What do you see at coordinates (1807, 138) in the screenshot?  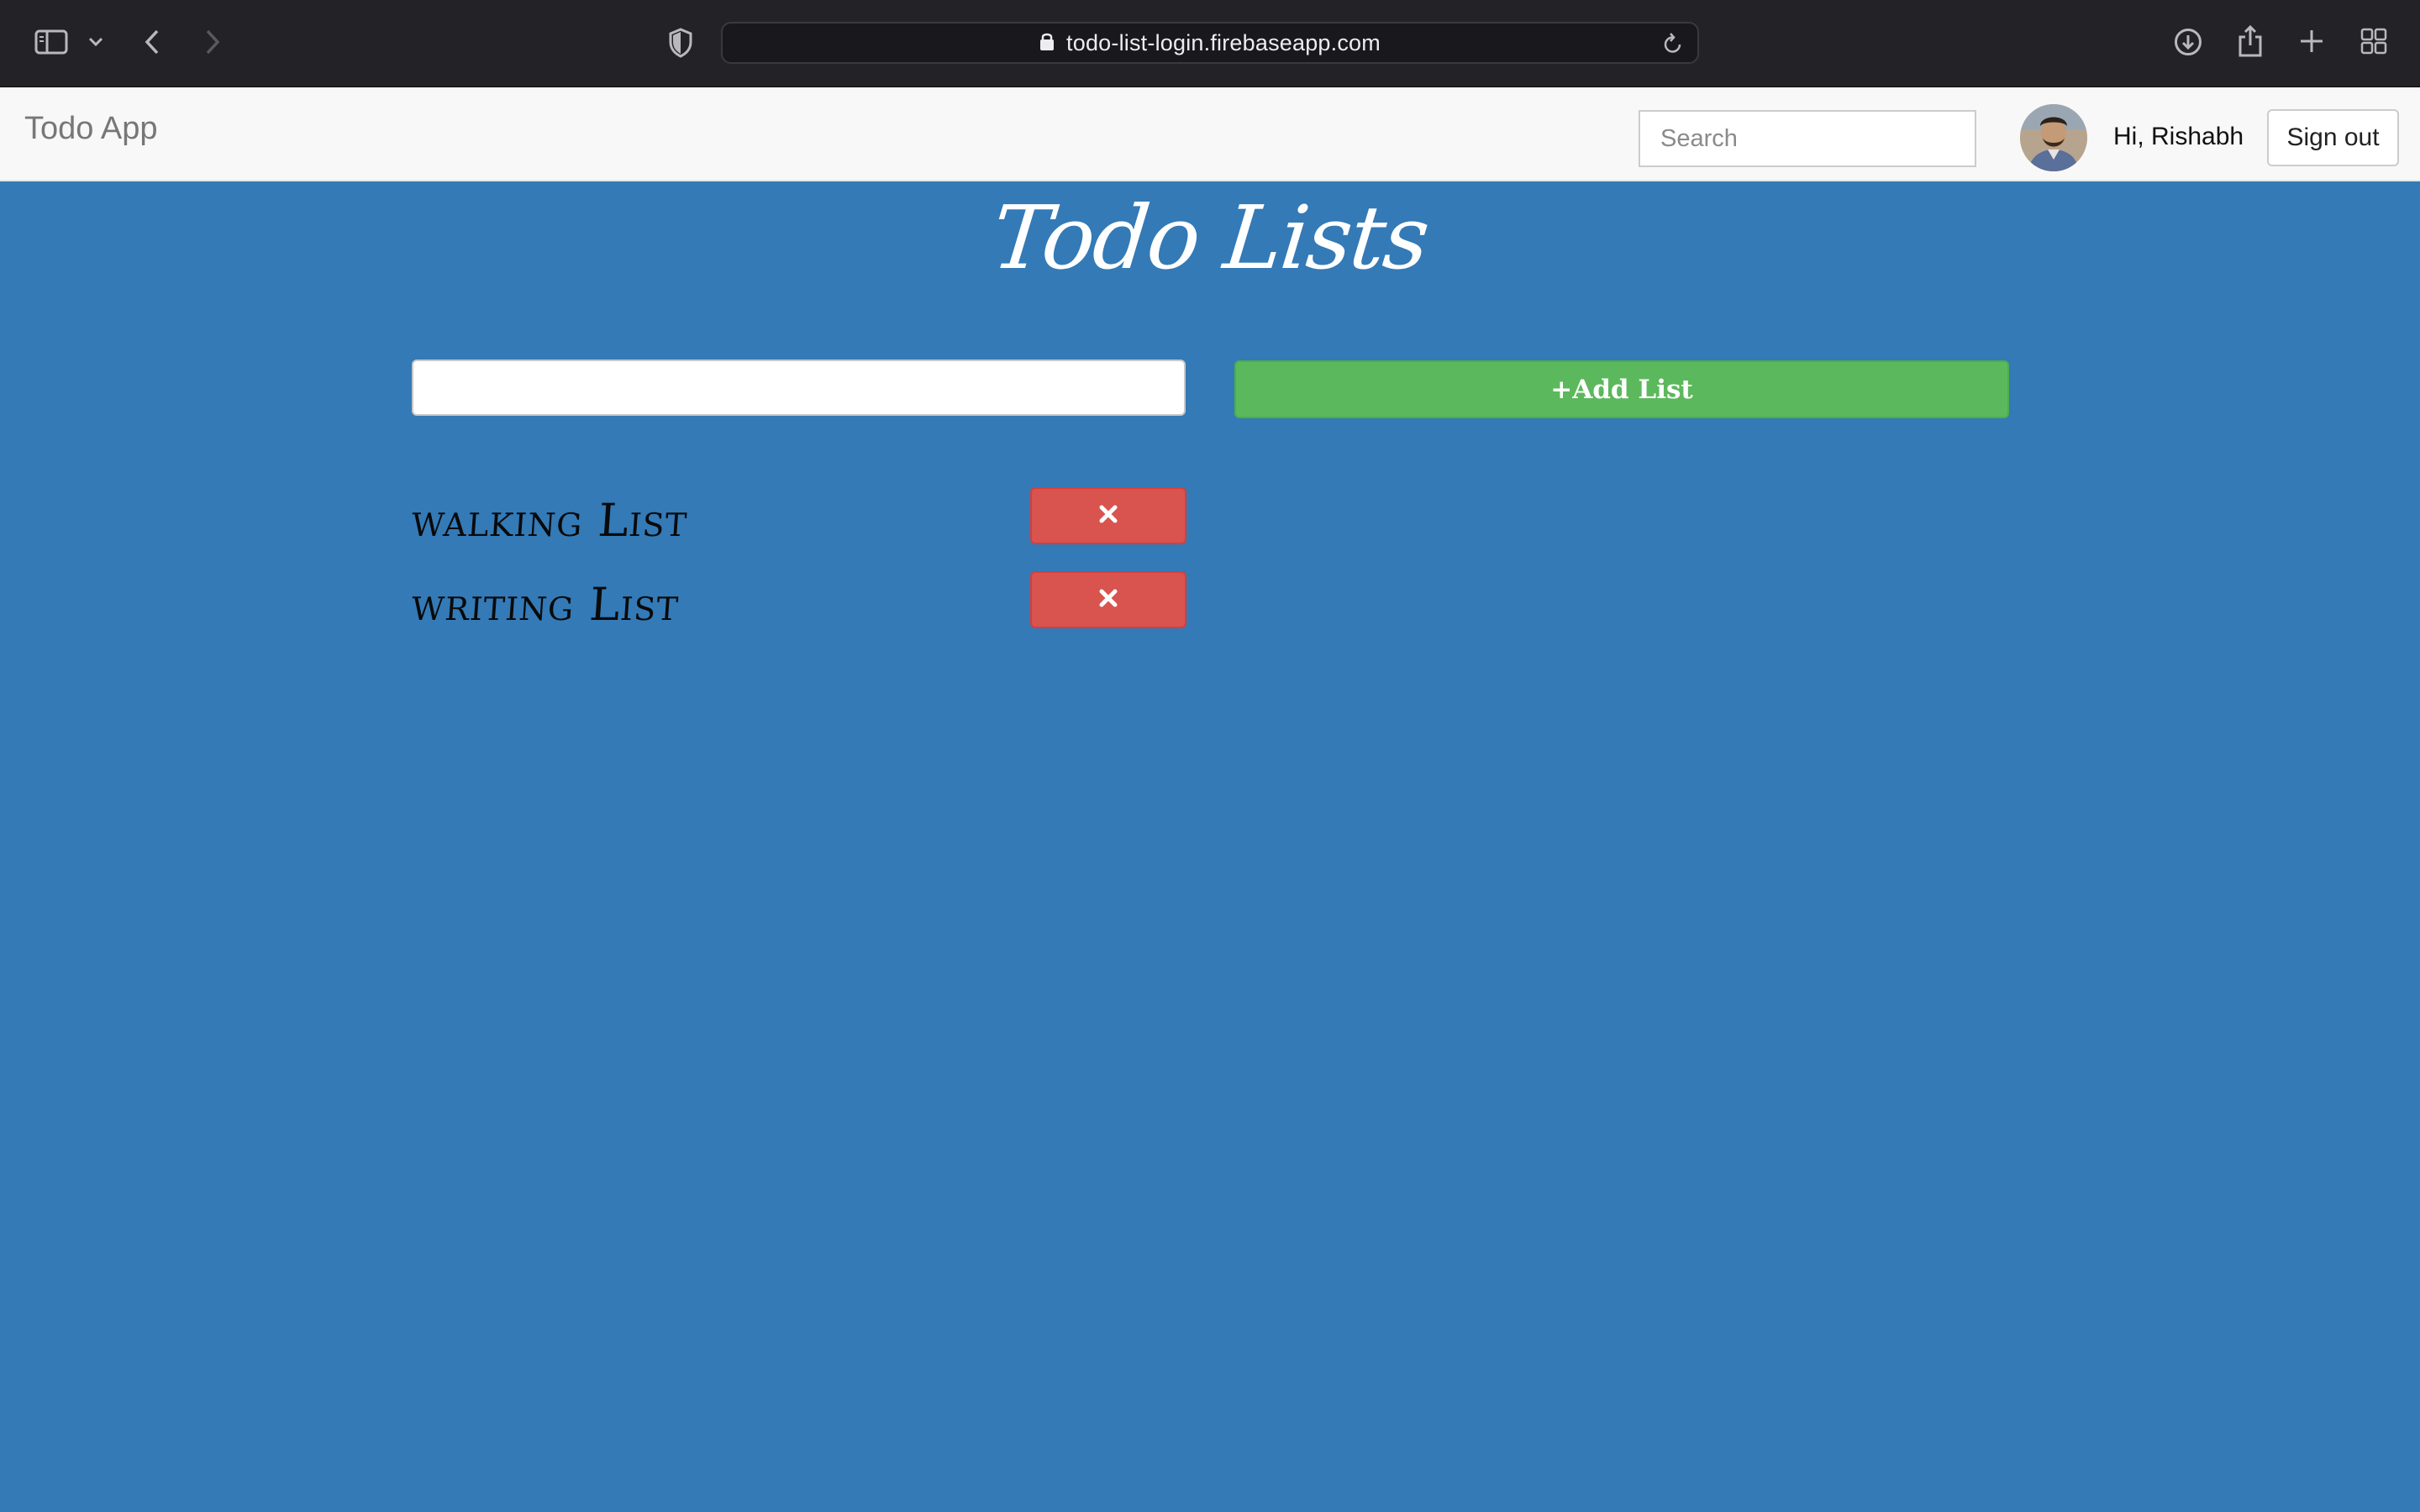 I see `search-input` at bounding box center [1807, 138].